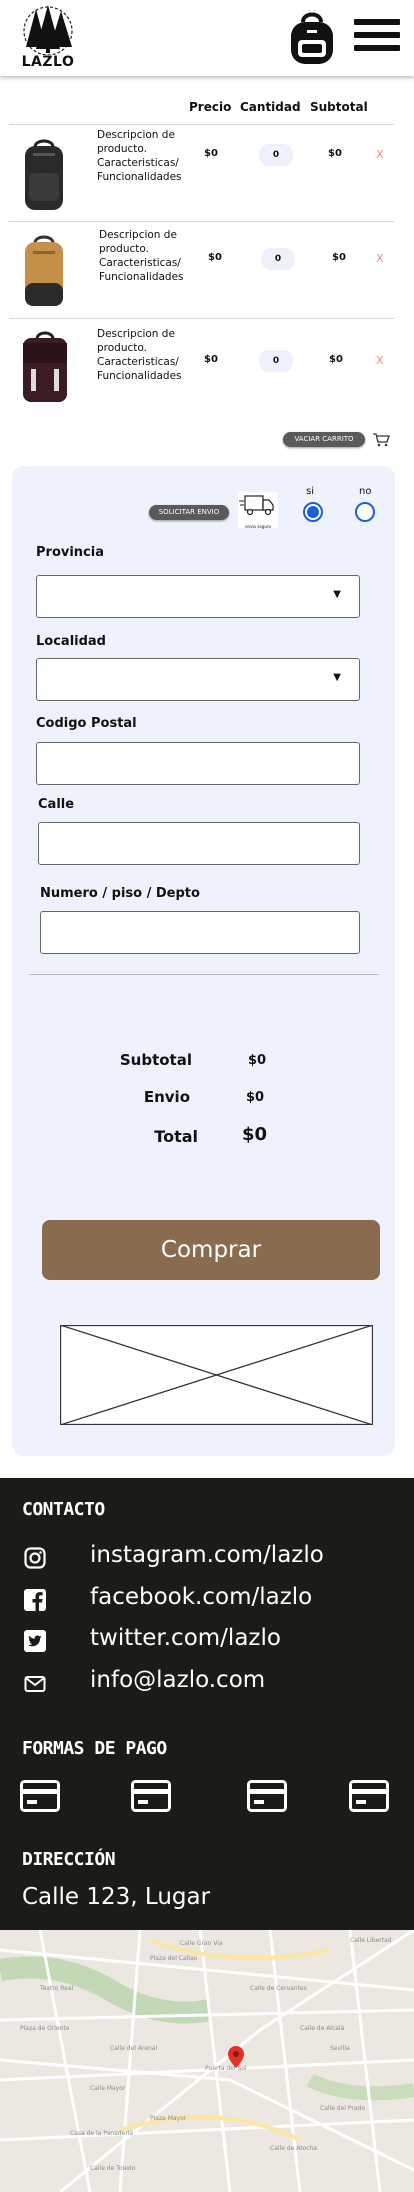 This screenshot has width=414, height=2192. Describe the element at coordinates (216, 1375) in the screenshot. I see `image-placeholder` at that location.